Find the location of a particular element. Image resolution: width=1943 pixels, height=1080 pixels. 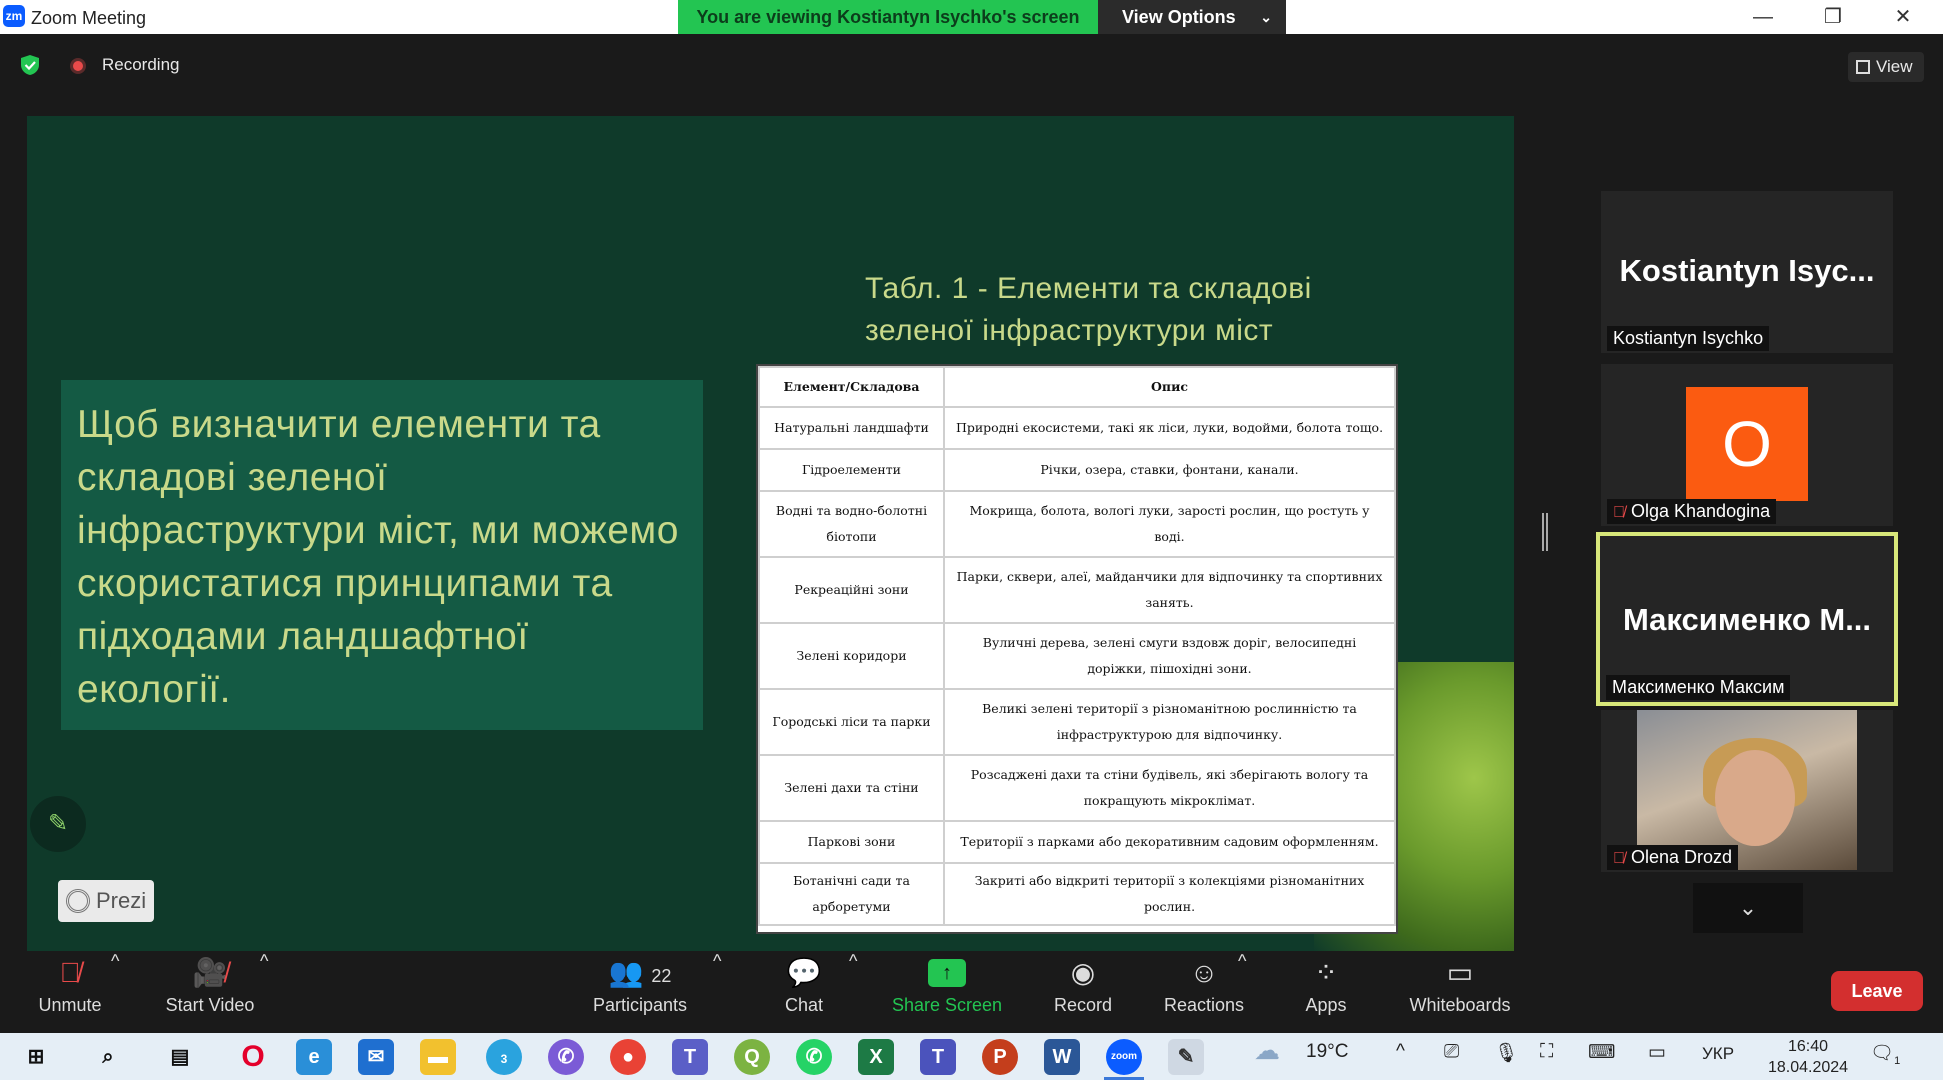

mail-icon: ✉ is located at coordinates (376, 1057).